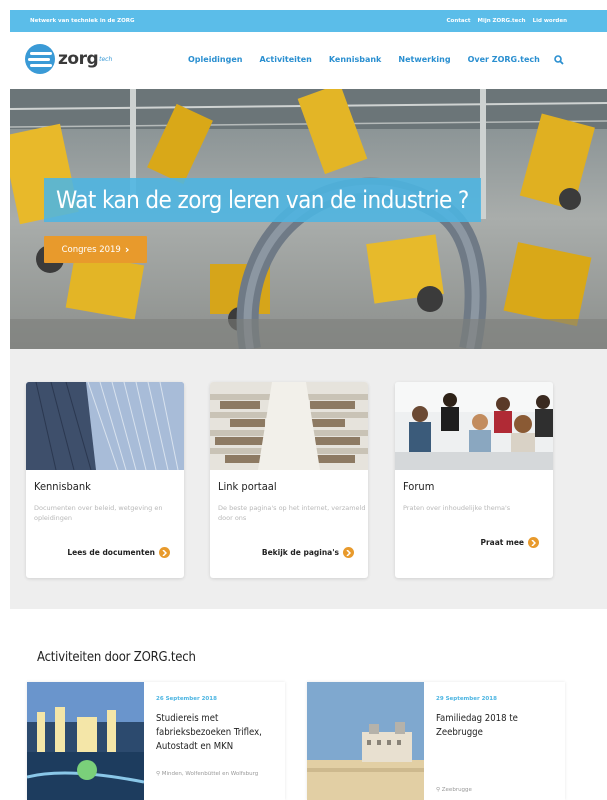 This screenshot has height=800, width=607. Describe the element at coordinates (247, 486) in the screenshot. I see `card-title: Link portaal` at that location.